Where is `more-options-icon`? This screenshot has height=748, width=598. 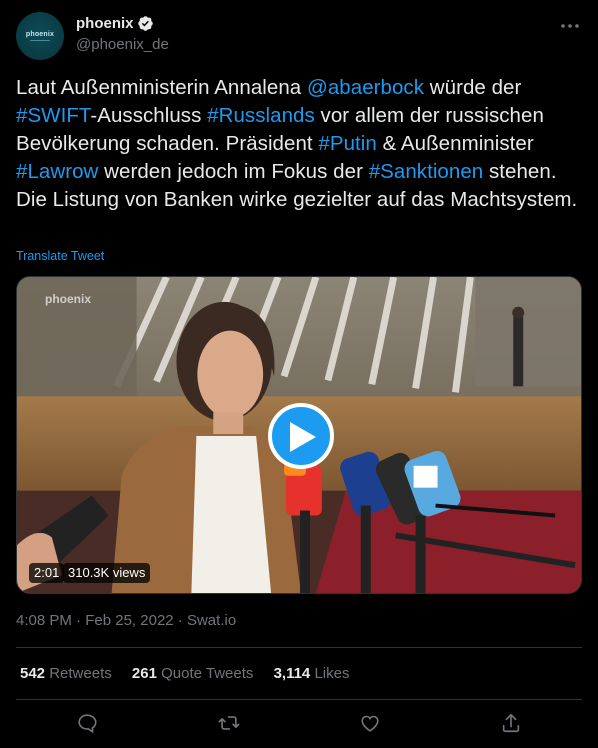
more-options-icon is located at coordinates (570, 26).